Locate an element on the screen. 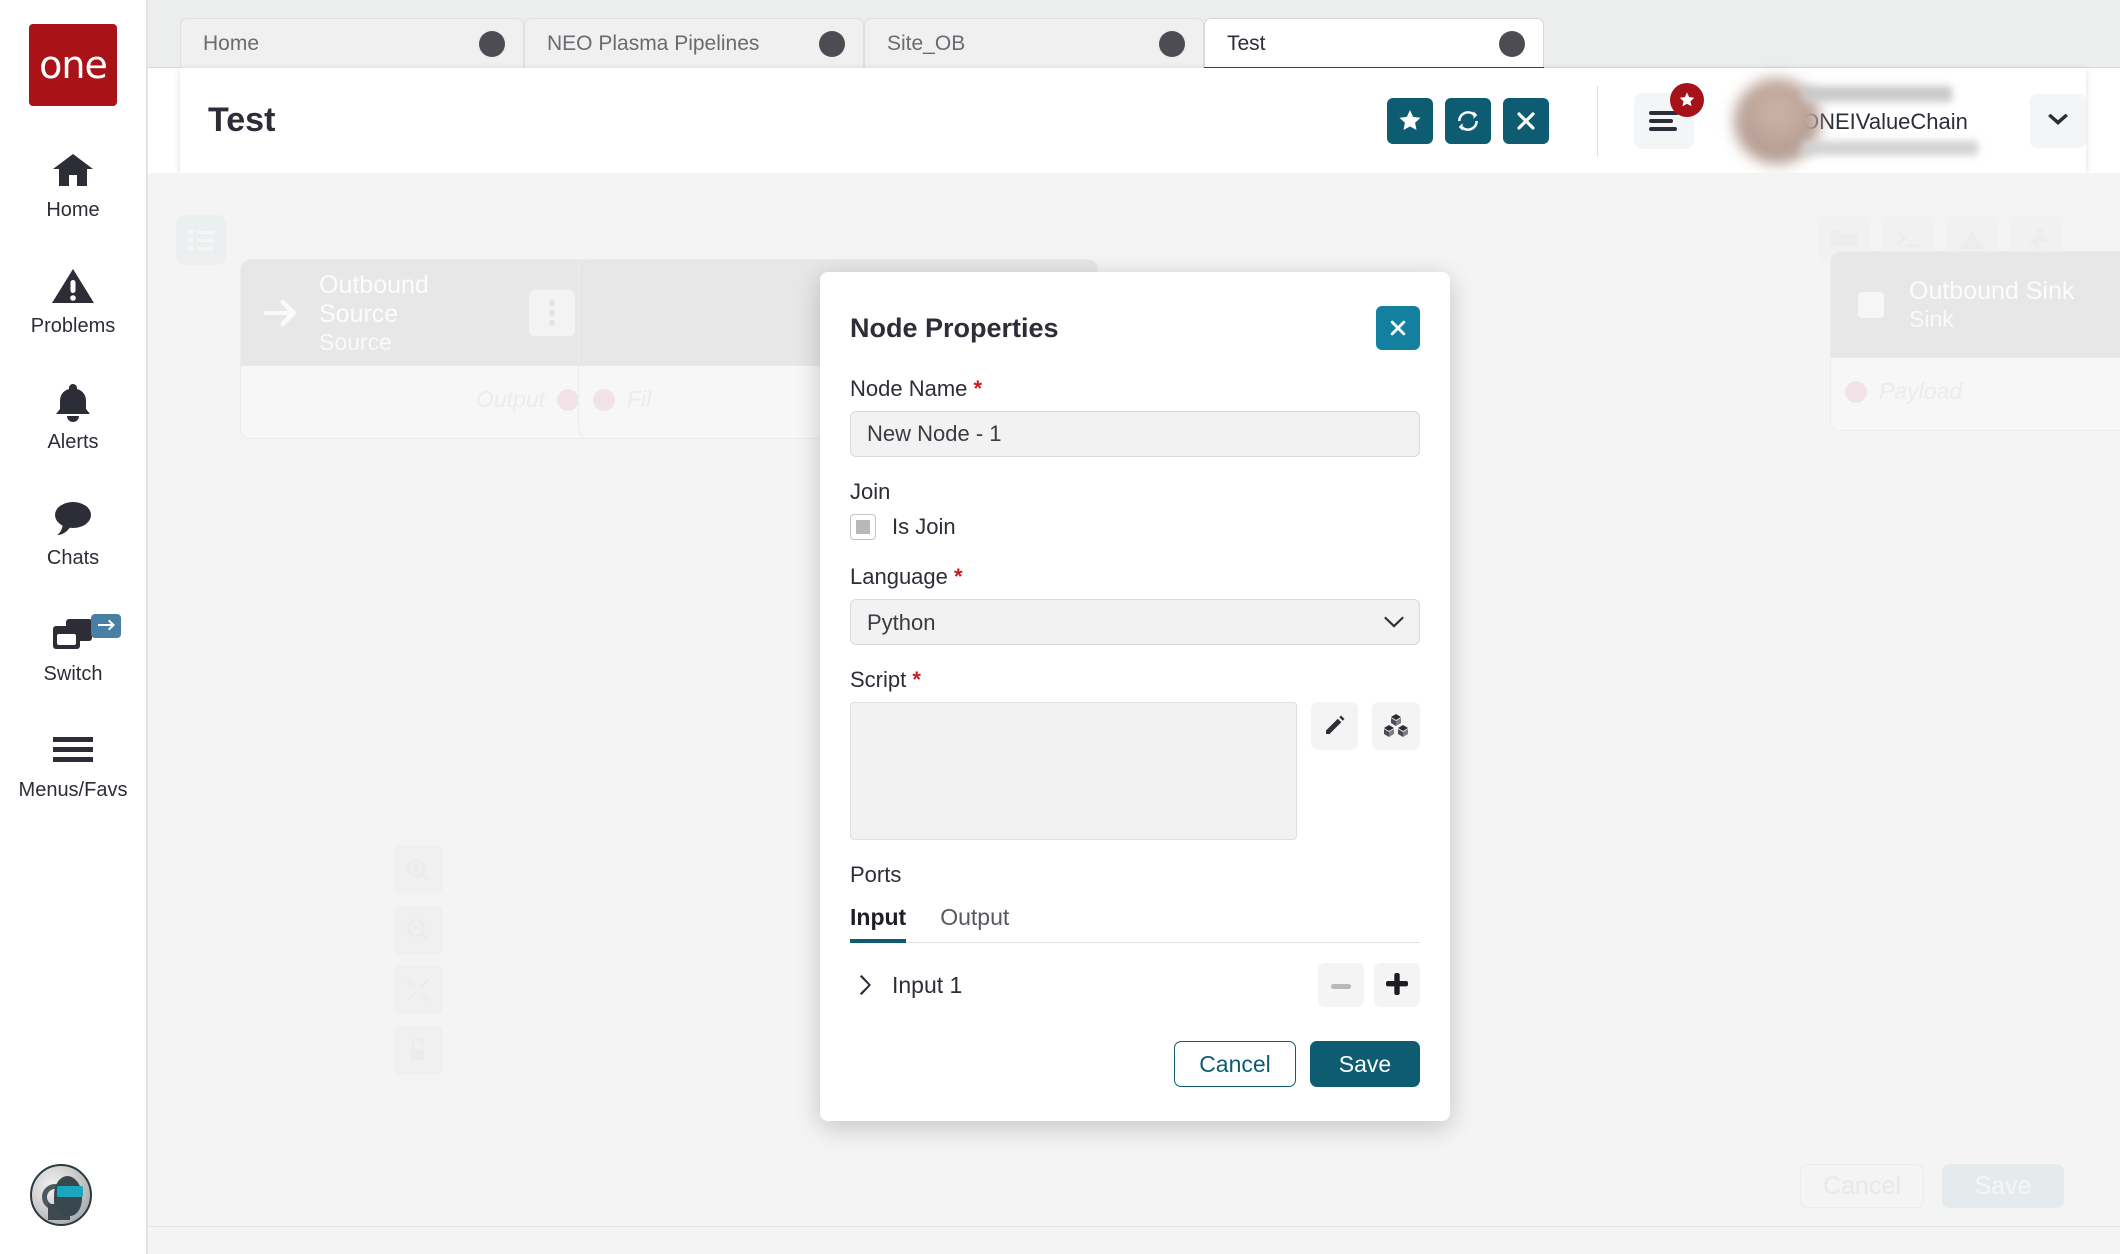  remove-port-button is located at coordinates (1341, 985).